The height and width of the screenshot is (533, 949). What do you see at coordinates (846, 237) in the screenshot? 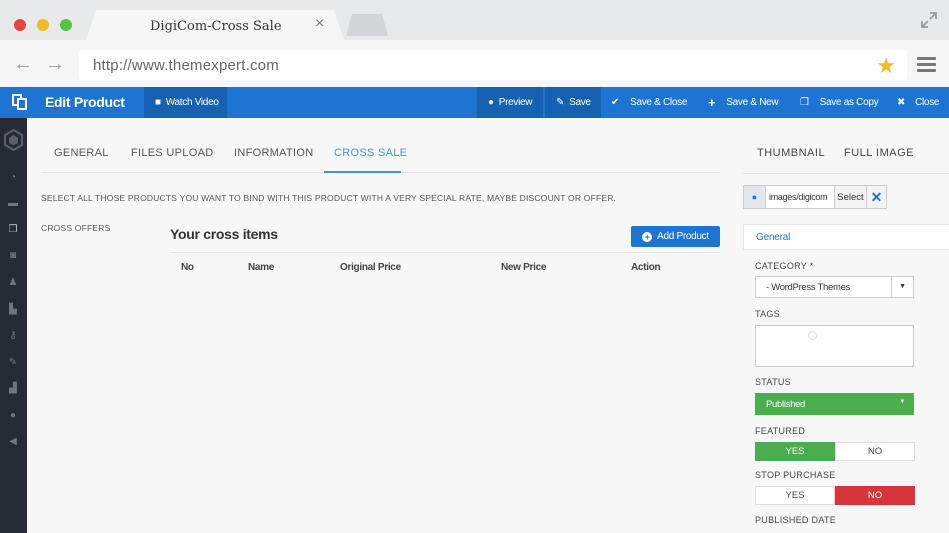
I see `tab-general-settings: General` at bounding box center [846, 237].